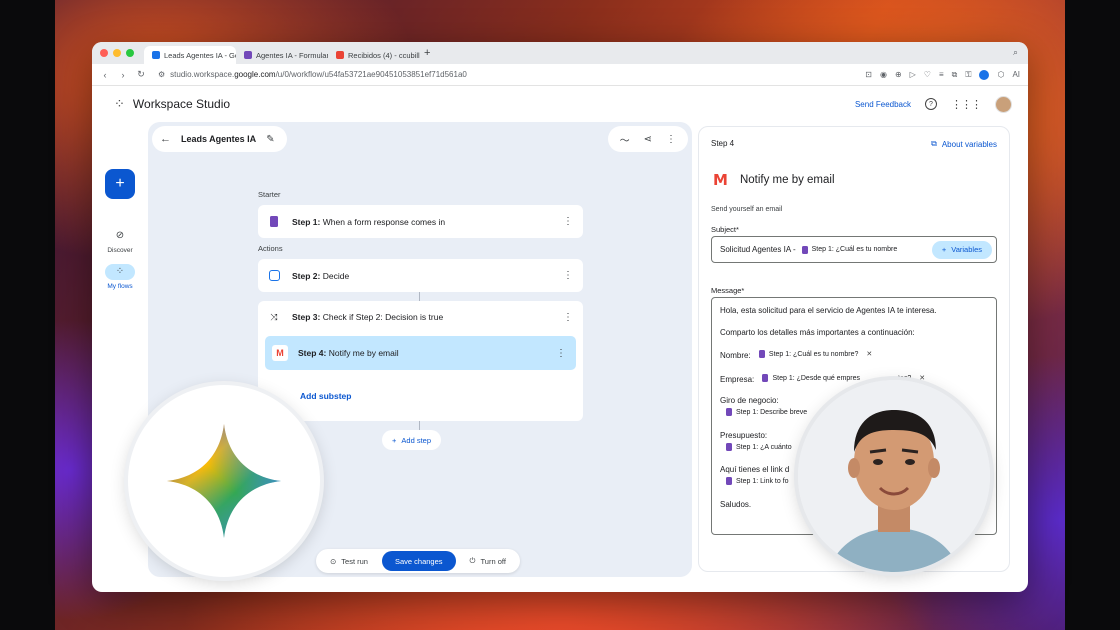 The height and width of the screenshot is (630, 1120). I want to click on browser-tab-3: Recibidos (4) - ccubilla, so click(374, 55).